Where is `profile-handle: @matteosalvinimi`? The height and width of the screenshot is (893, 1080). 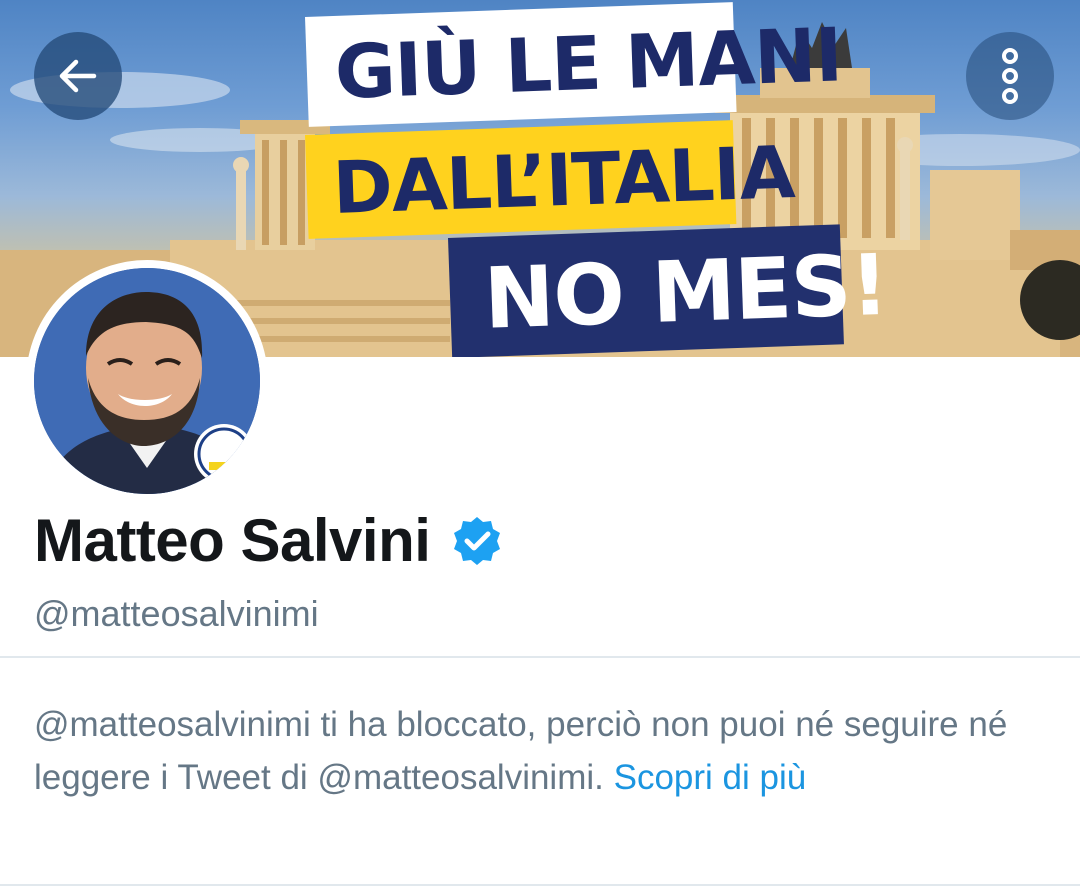
profile-handle: @matteosalvinimi is located at coordinates (176, 613).